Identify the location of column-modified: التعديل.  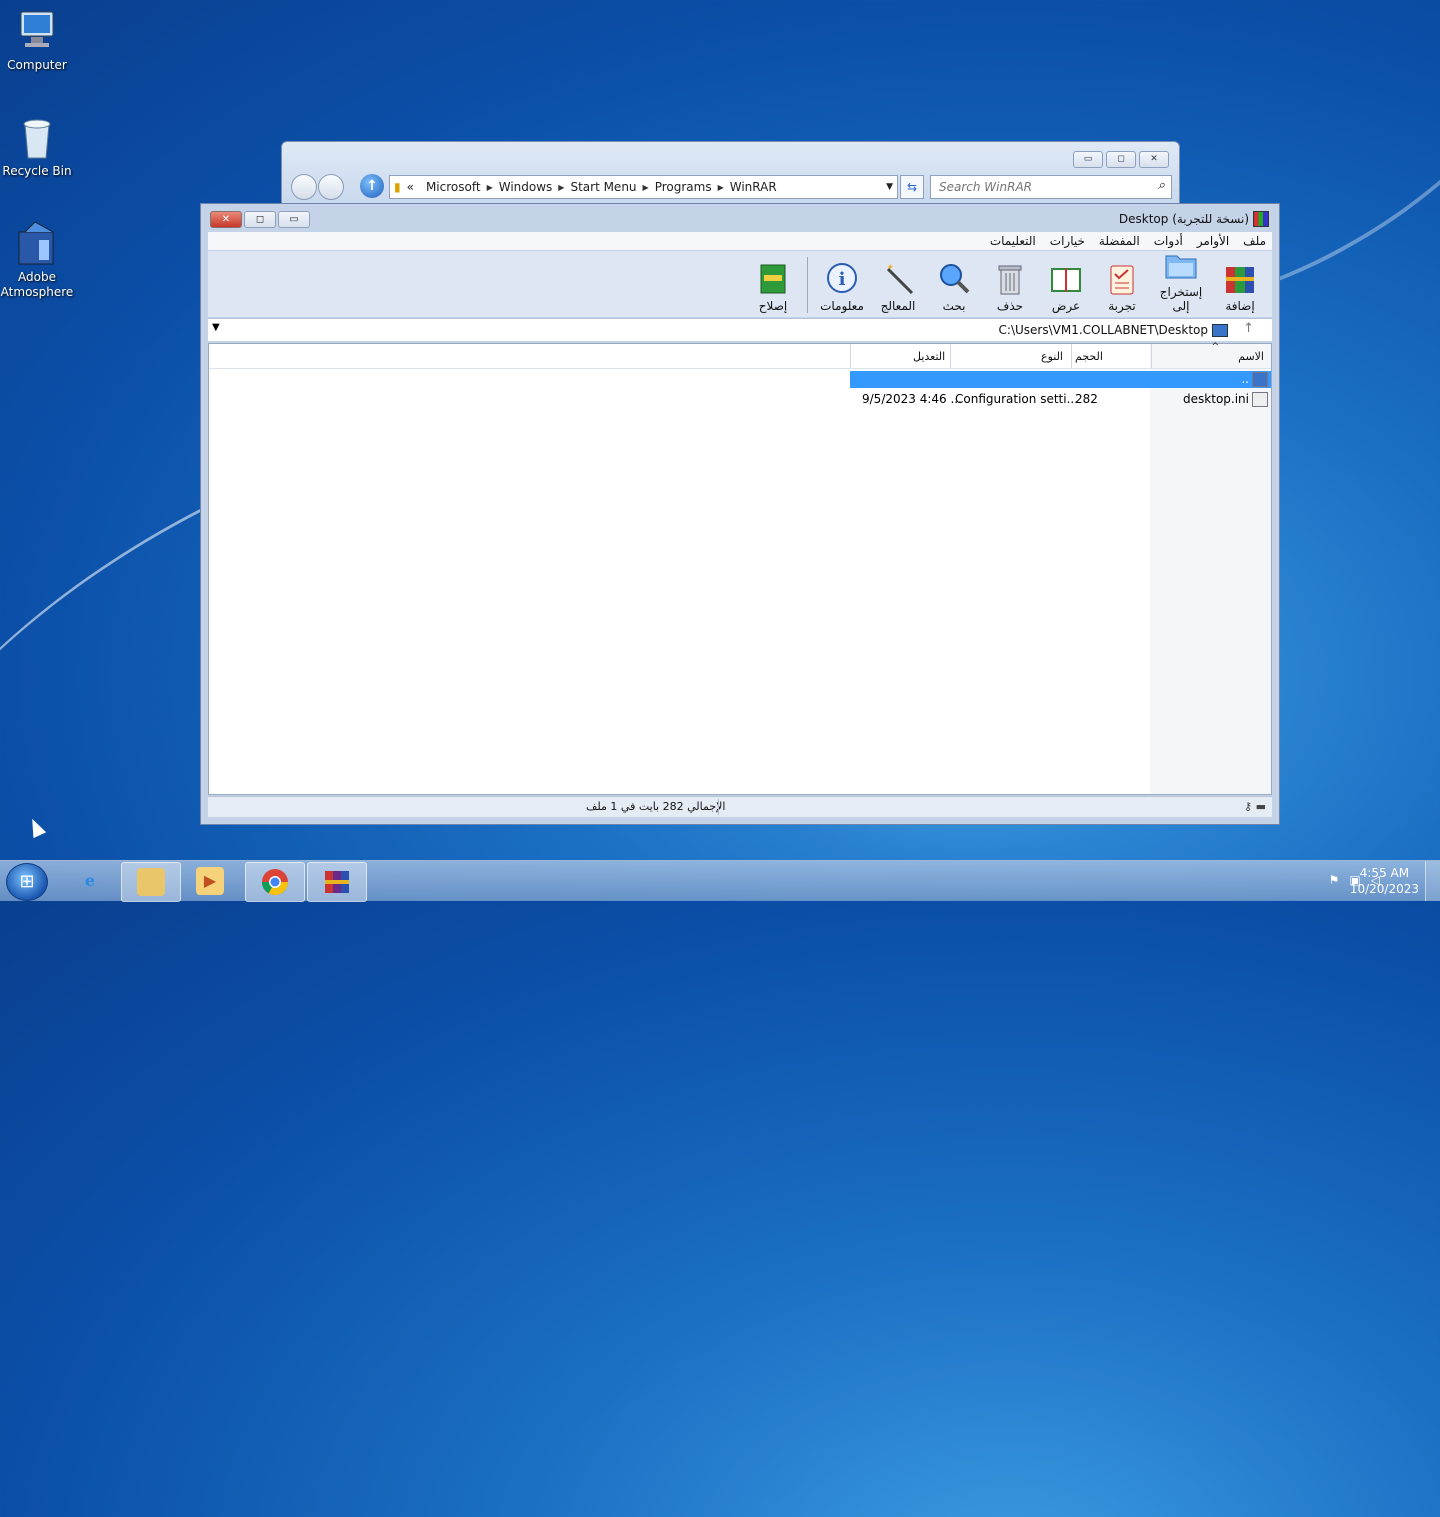
(929, 356).